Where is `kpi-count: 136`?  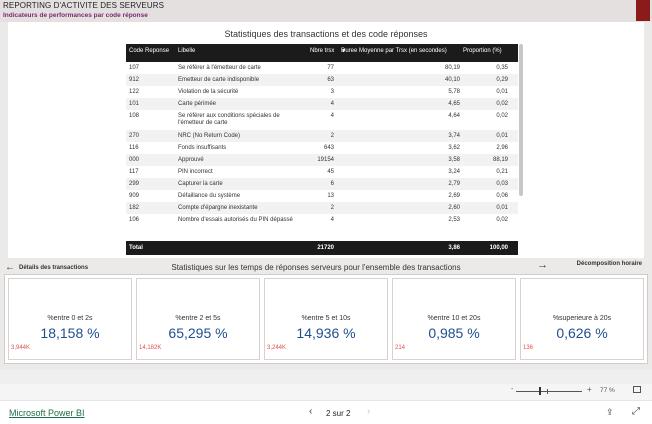 kpi-count: 136 is located at coordinates (528, 348).